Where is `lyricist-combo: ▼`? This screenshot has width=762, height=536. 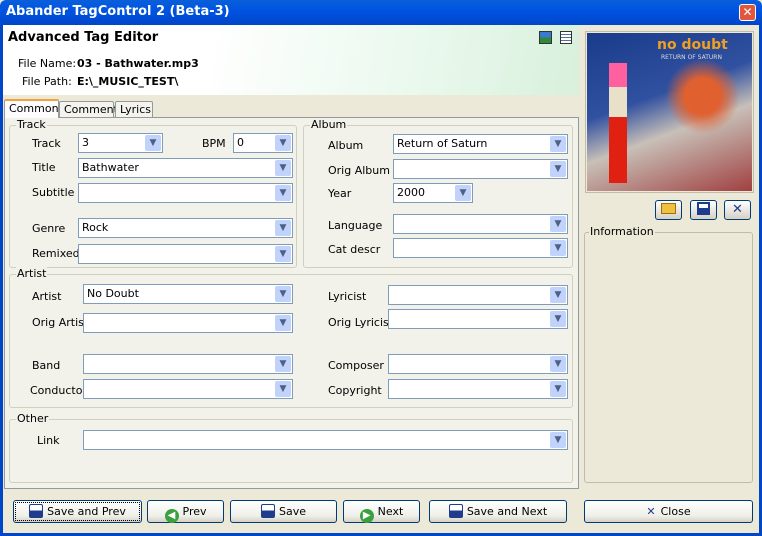
lyricist-combo: ▼ is located at coordinates (478, 295).